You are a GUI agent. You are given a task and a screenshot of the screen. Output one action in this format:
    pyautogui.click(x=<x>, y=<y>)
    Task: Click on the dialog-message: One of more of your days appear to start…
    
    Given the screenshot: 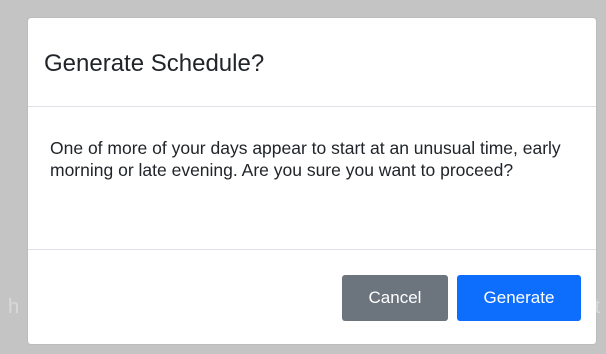 What is the action you would take?
    pyautogui.click(x=305, y=159)
    